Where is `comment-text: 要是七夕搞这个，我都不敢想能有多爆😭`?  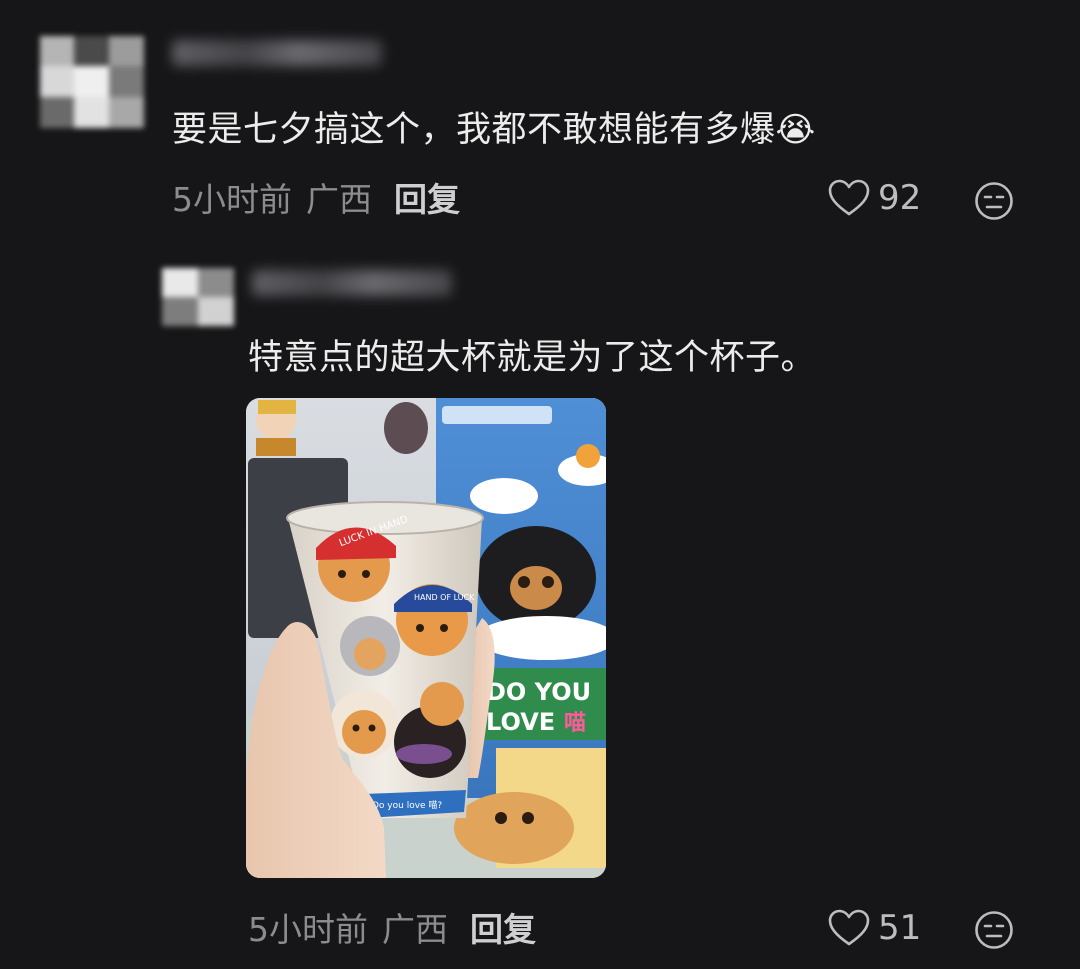 comment-text: 要是七夕搞这个，我都不敢想能有多爆😭 is located at coordinates (494, 130).